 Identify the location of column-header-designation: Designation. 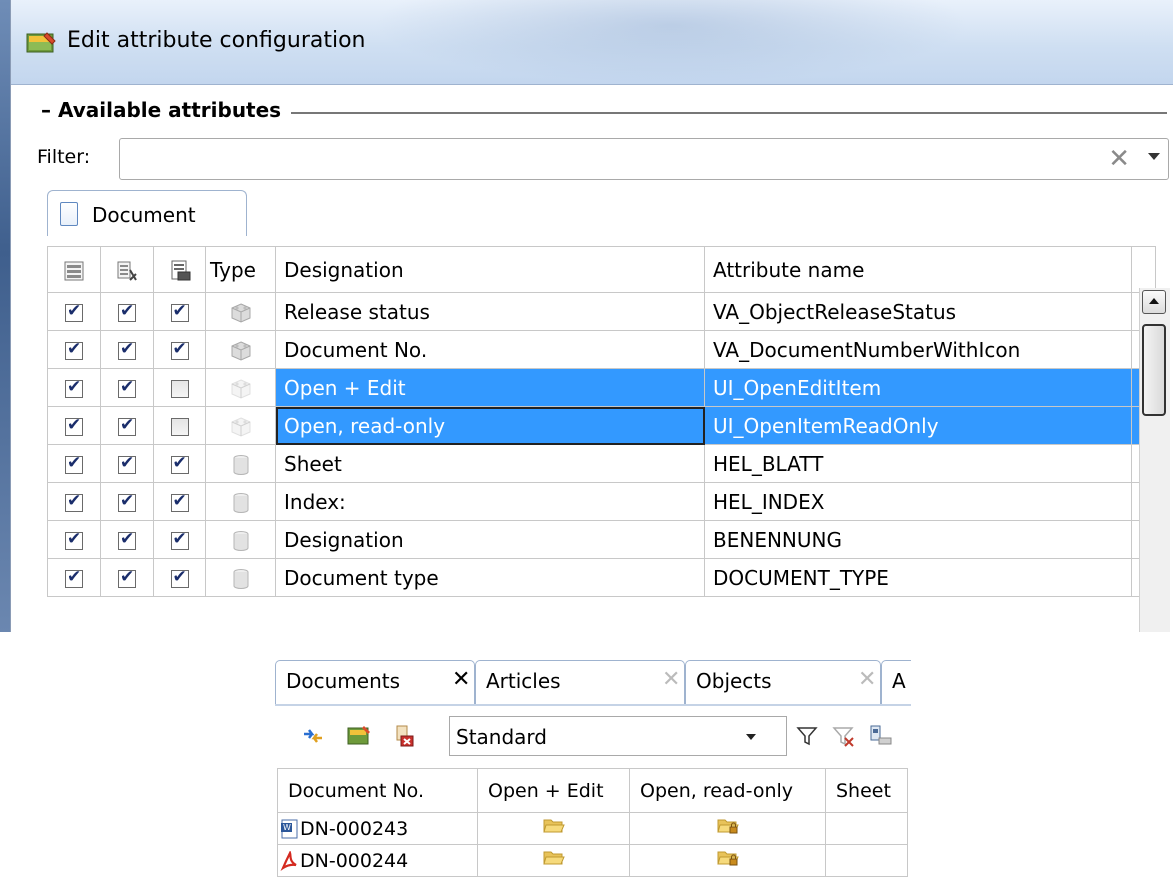
(490, 269).